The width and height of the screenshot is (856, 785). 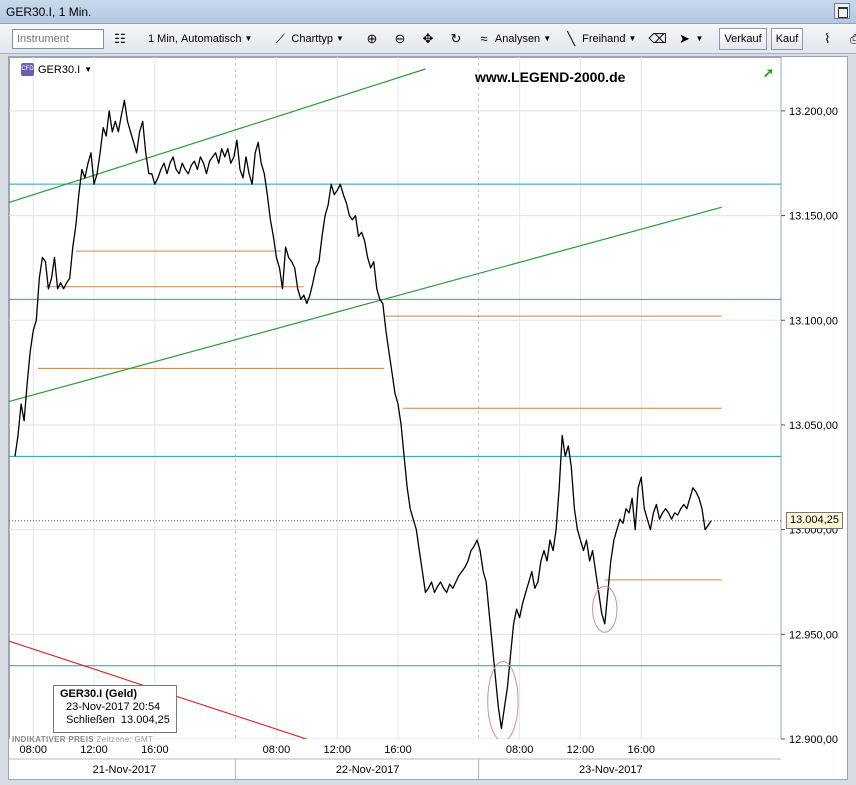 I want to click on print-dropdown: ⎙ ▼, so click(x=849, y=39).